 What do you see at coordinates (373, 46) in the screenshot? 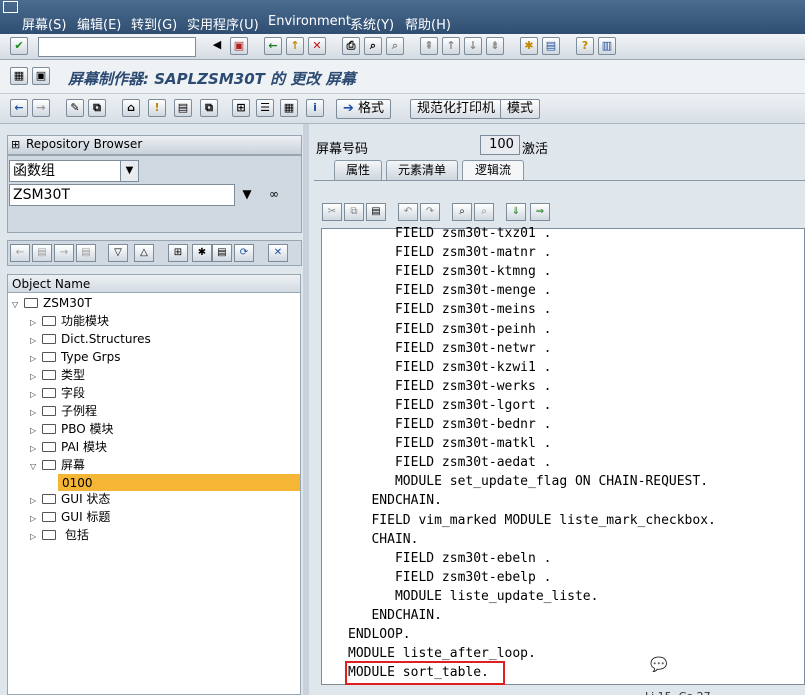
I see `find-icon: ⌕` at bounding box center [373, 46].